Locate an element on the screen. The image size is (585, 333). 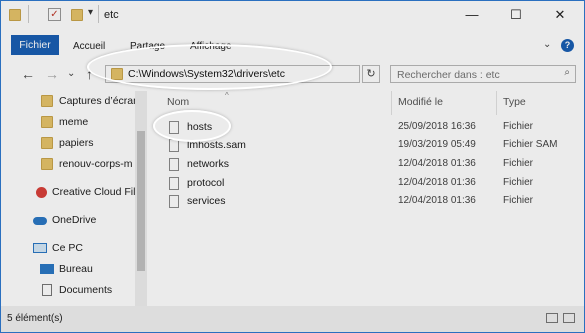
window-title: etc is located at coordinates (111, 15).